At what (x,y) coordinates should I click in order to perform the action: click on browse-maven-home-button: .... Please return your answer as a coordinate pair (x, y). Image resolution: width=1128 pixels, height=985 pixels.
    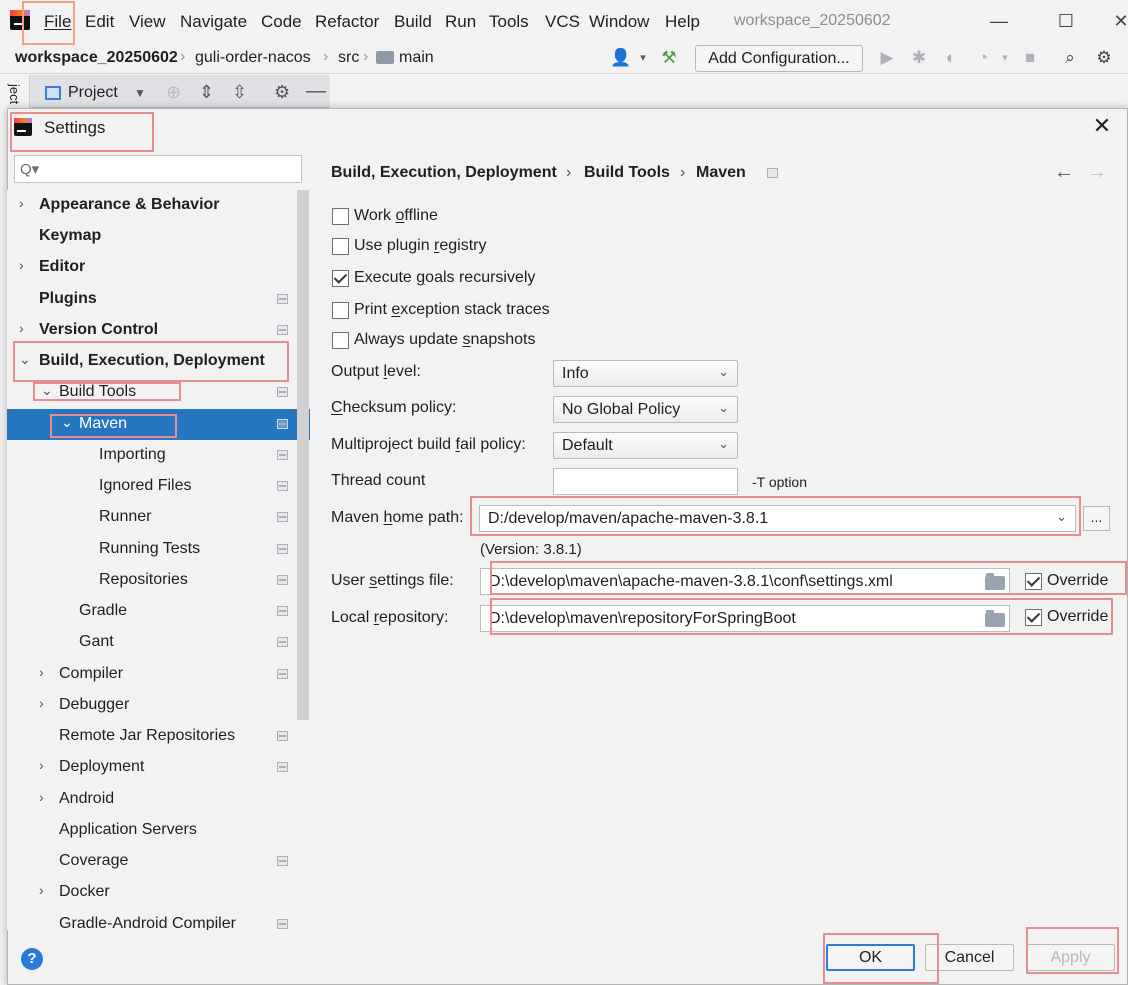
    Looking at the image, I should click on (1096, 518).